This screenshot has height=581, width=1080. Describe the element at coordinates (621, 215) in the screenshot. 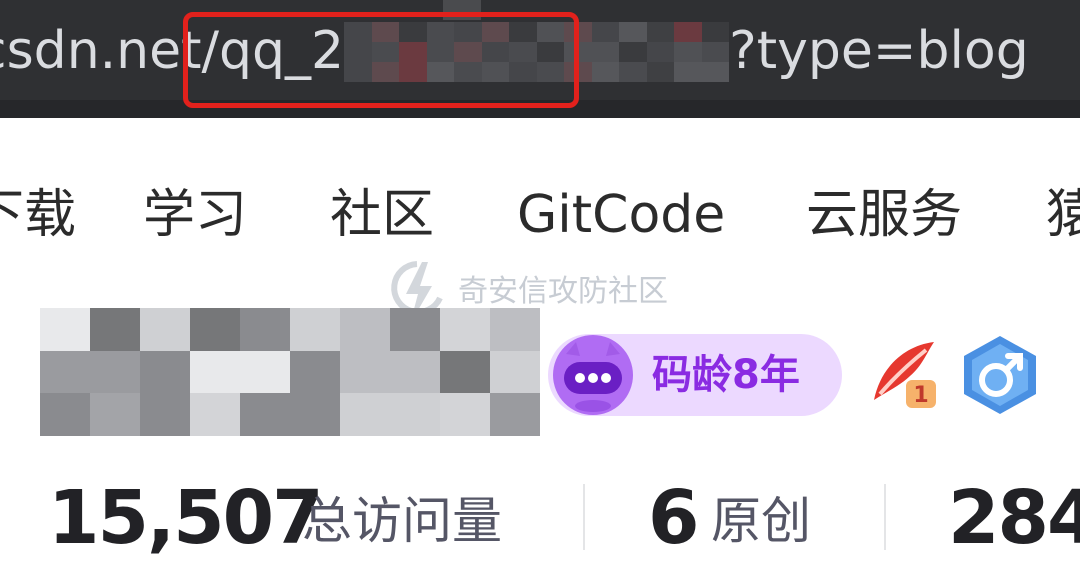

I see `nav-item-gitcode: GitCode` at that location.